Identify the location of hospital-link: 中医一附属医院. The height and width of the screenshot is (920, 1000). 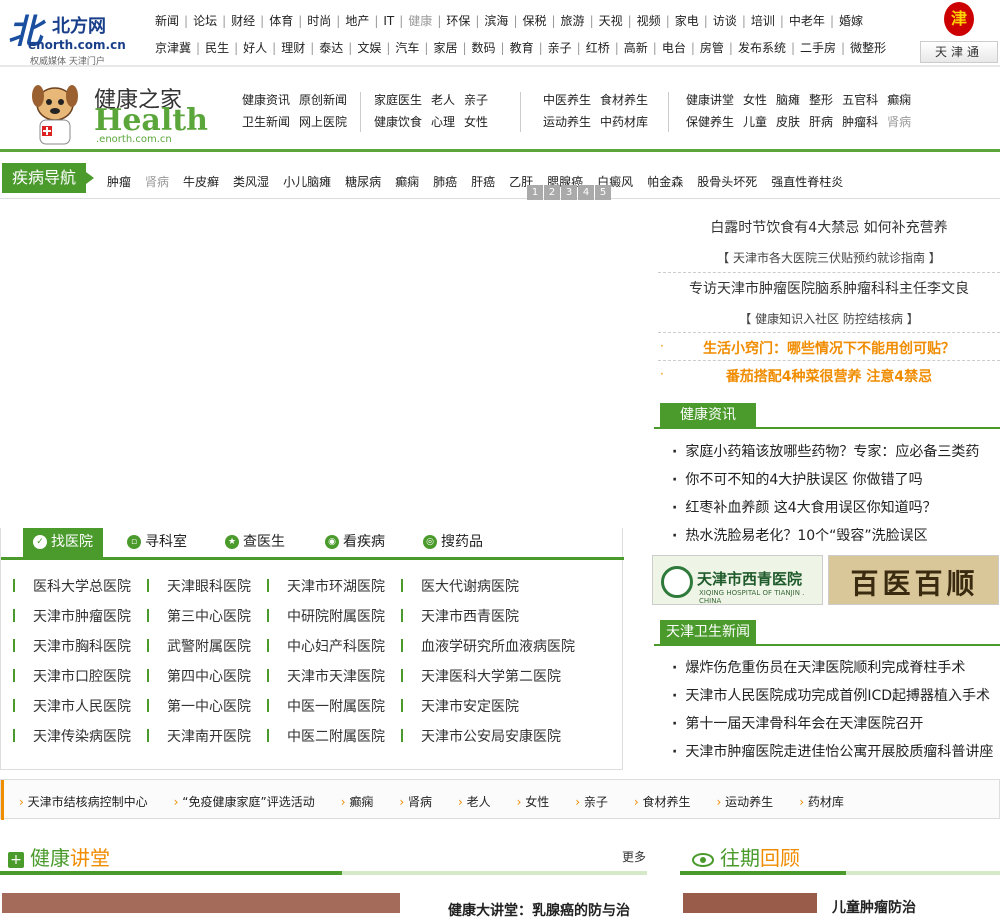
(326, 706).